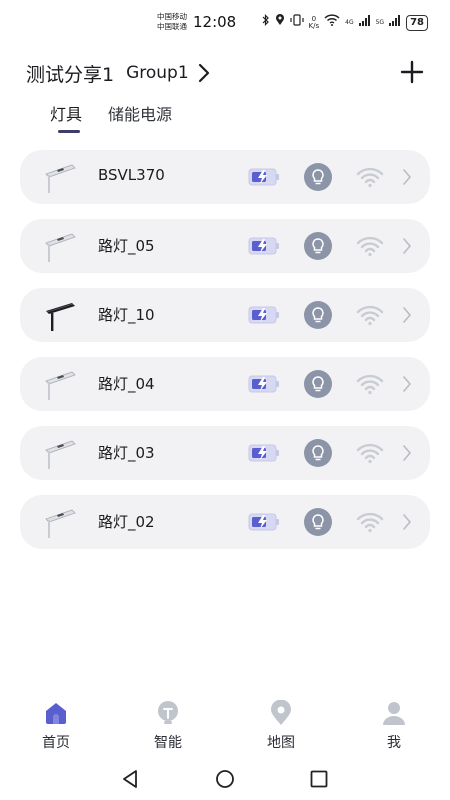 The image size is (450, 800). I want to click on tab-lamps-label: 灯具, so click(66, 114).